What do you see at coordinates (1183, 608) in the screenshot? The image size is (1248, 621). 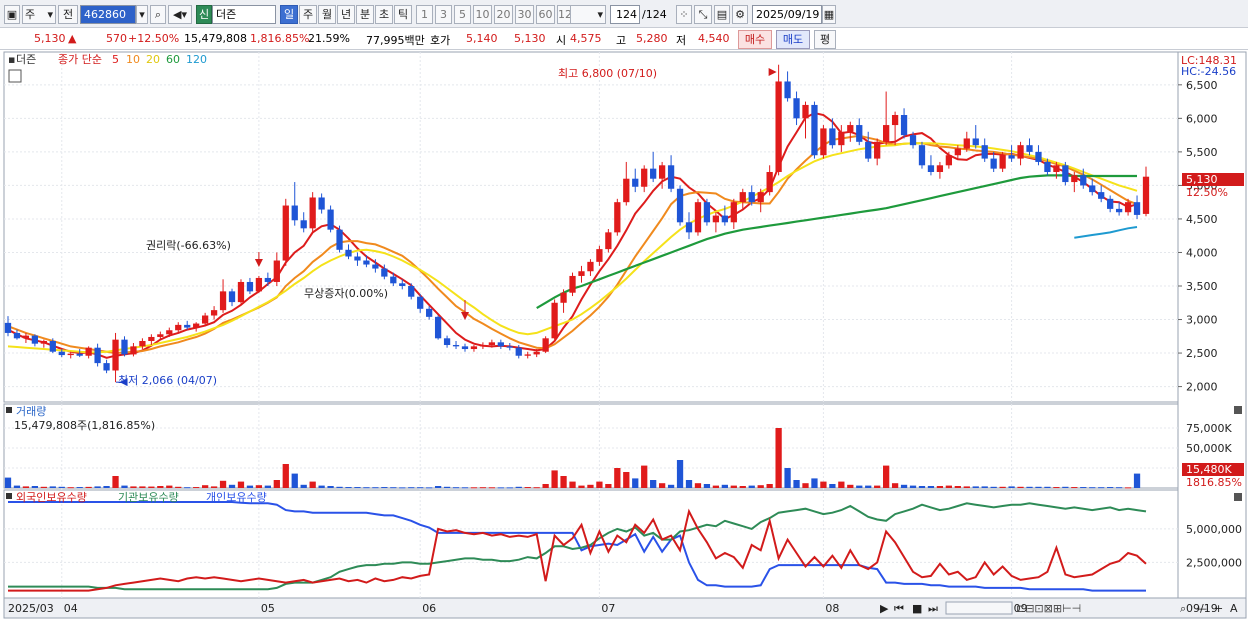 I see `zoom-search-icon: ⌕` at bounding box center [1183, 608].